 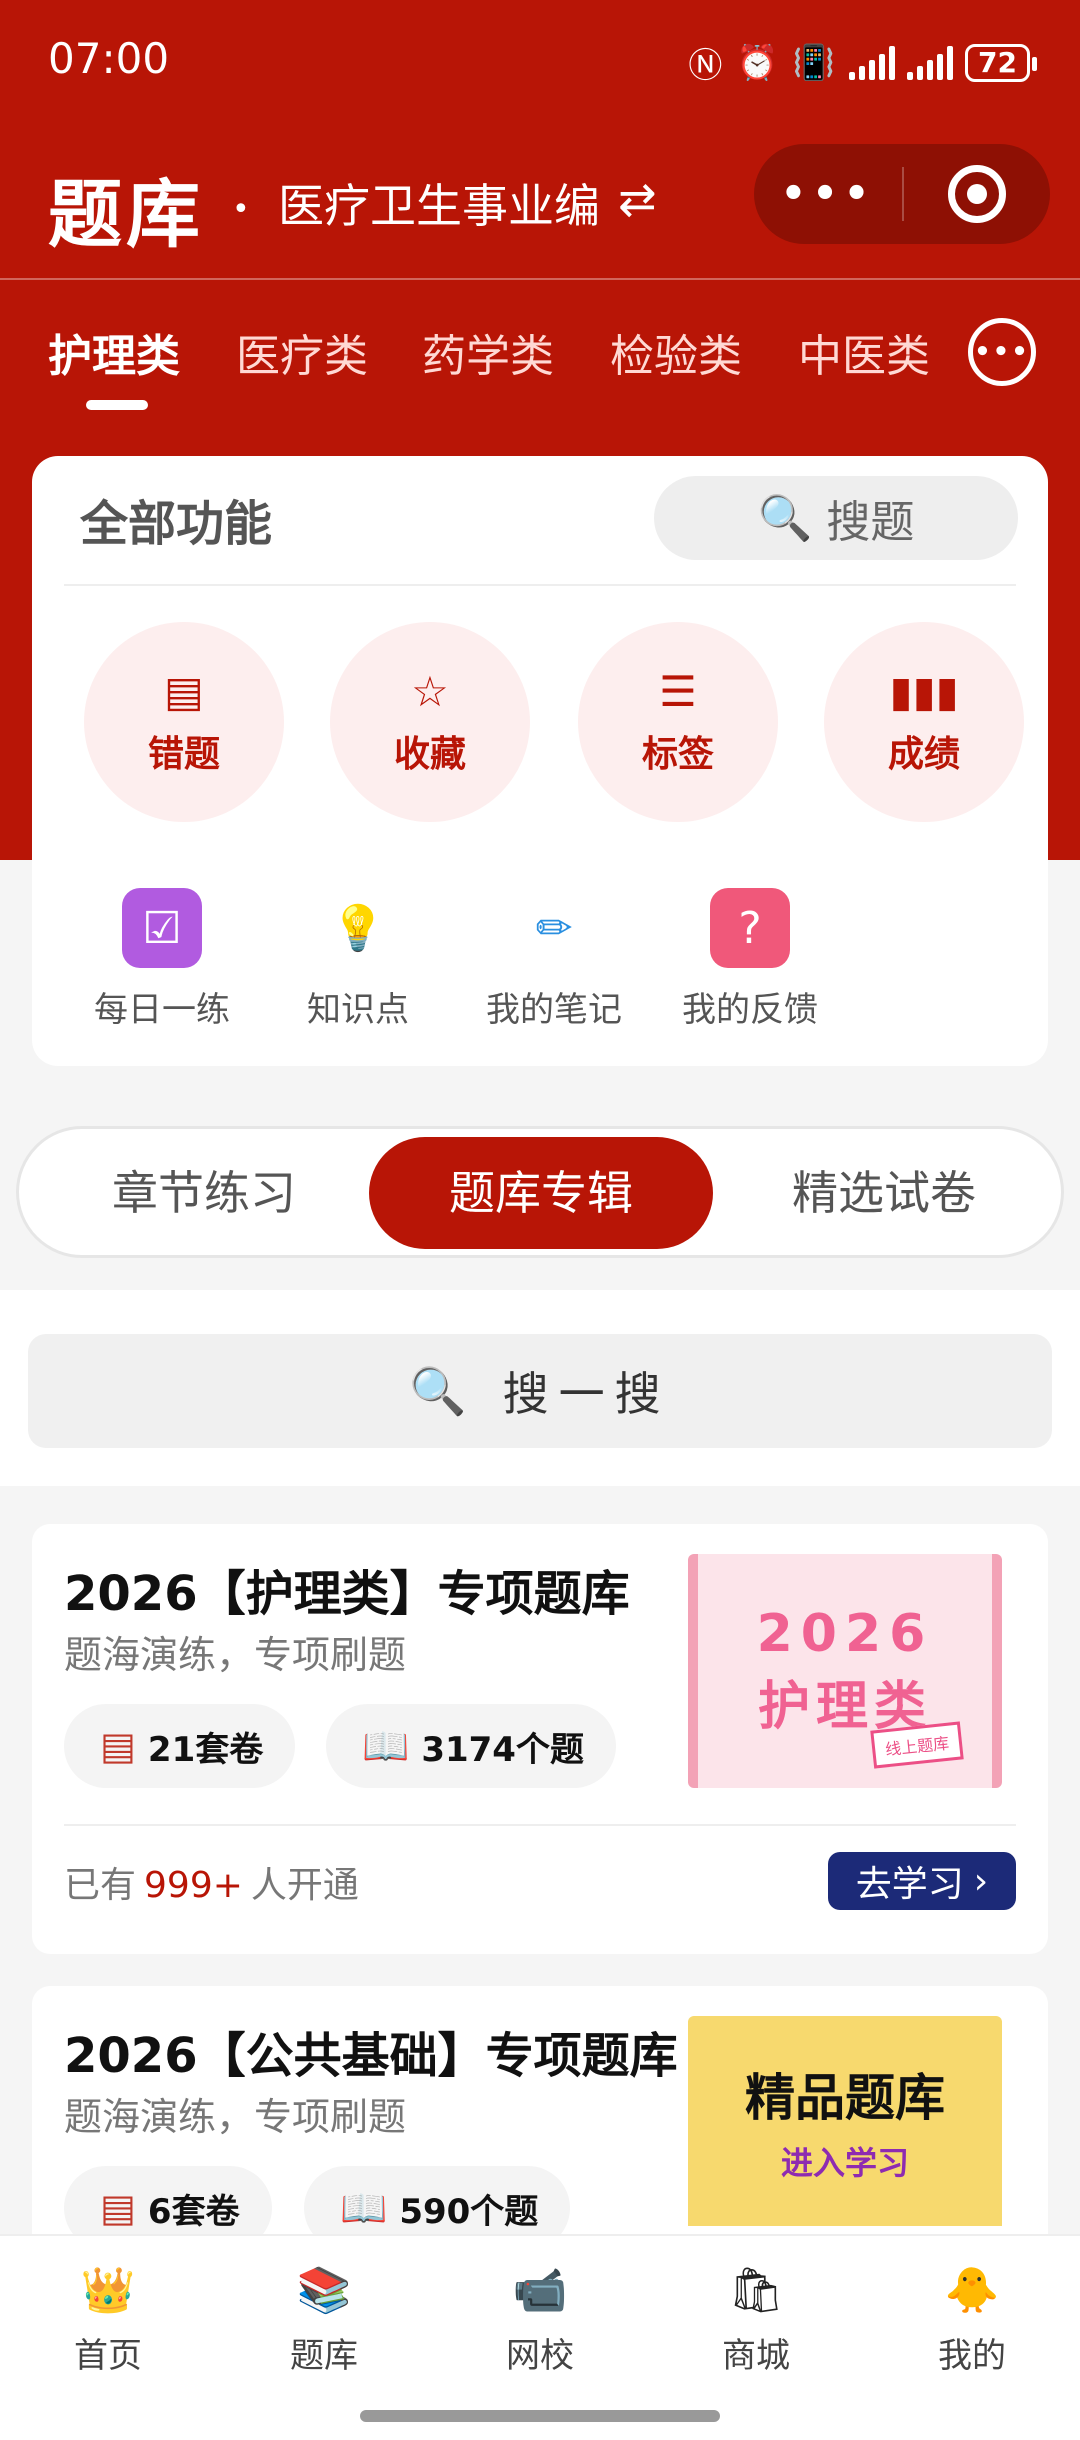 I want to click on status-icons: Ⓝ ⏰ 📳 72, so click(x=862, y=62).